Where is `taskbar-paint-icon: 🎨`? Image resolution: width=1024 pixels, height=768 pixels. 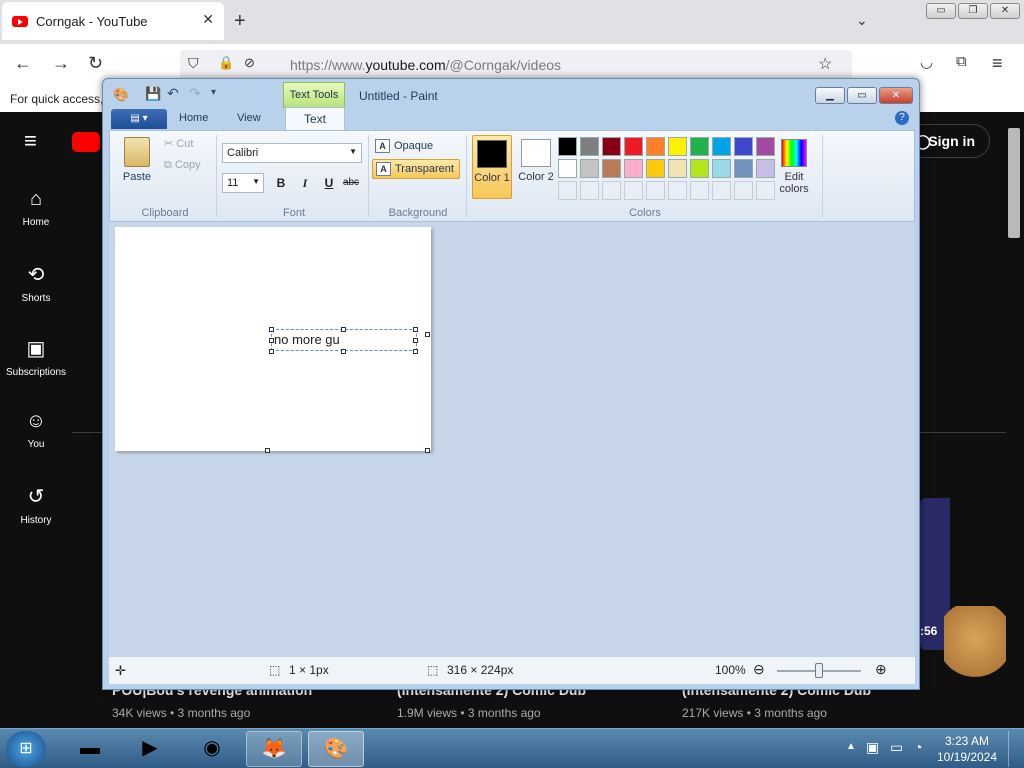 taskbar-paint-icon: 🎨 is located at coordinates (336, 749).